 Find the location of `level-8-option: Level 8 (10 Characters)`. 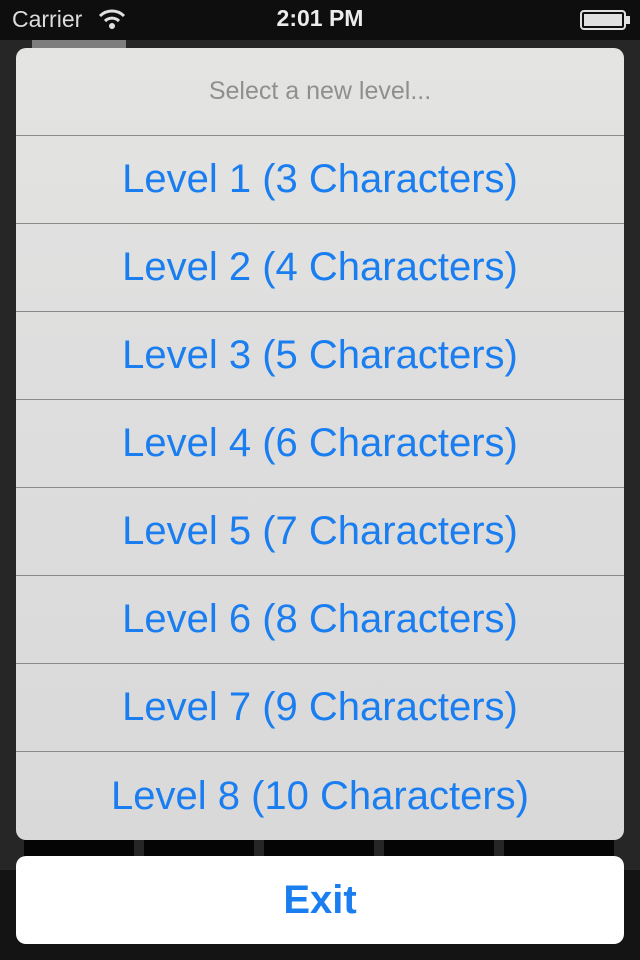

level-8-option: Level 8 (10 Characters) is located at coordinates (320, 796).